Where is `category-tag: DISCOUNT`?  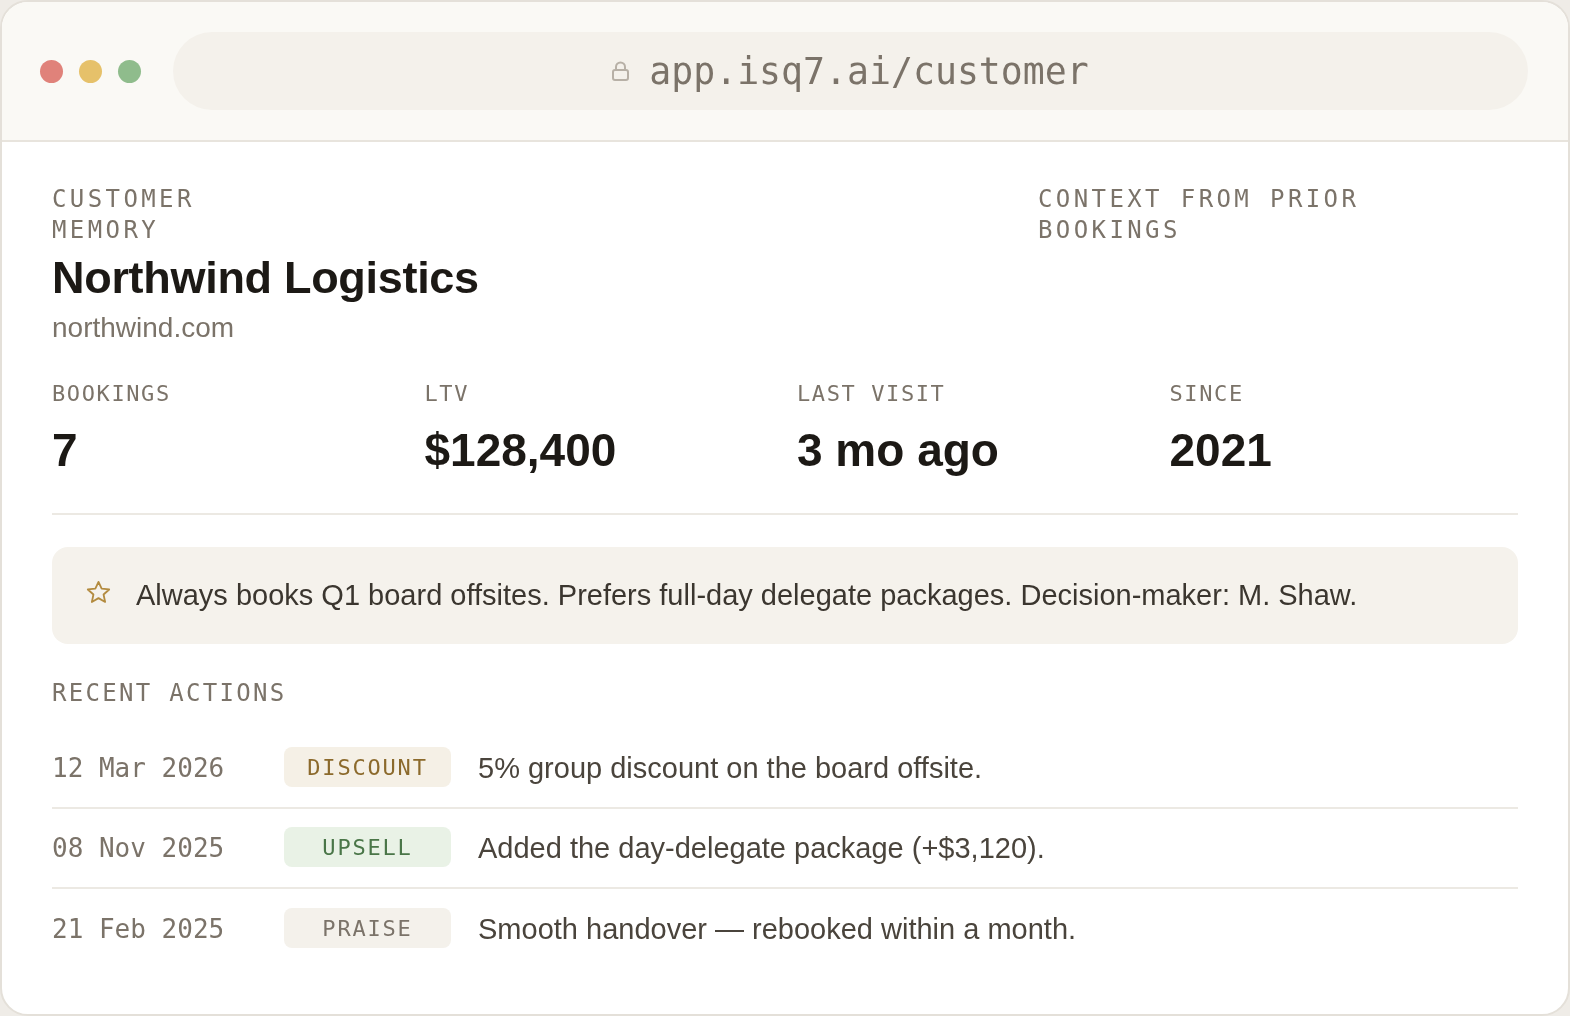 category-tag: DISCOUNT is located at coordinates (367, 767).